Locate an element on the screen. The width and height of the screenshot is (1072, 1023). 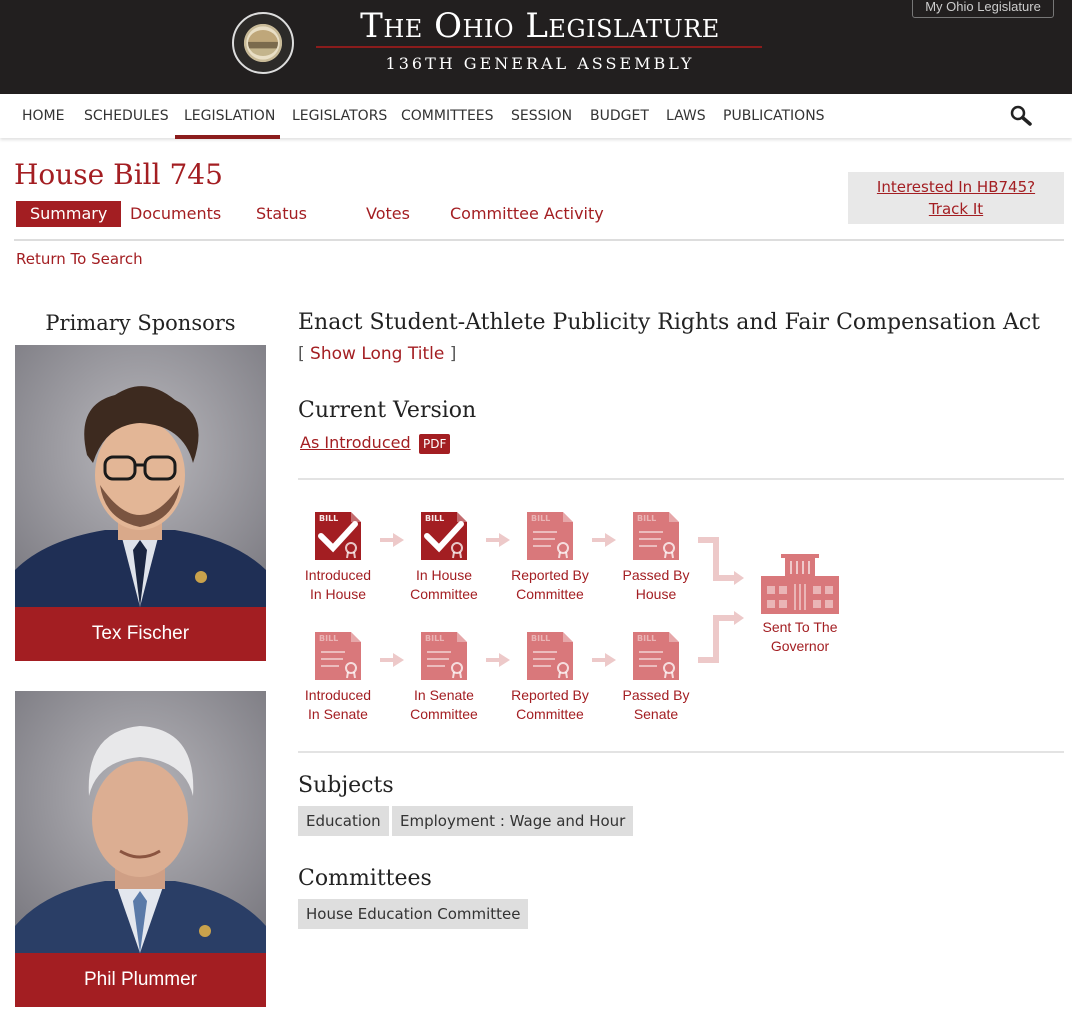
status-stage-label: In House Committee is located at coordinates (444, 585).